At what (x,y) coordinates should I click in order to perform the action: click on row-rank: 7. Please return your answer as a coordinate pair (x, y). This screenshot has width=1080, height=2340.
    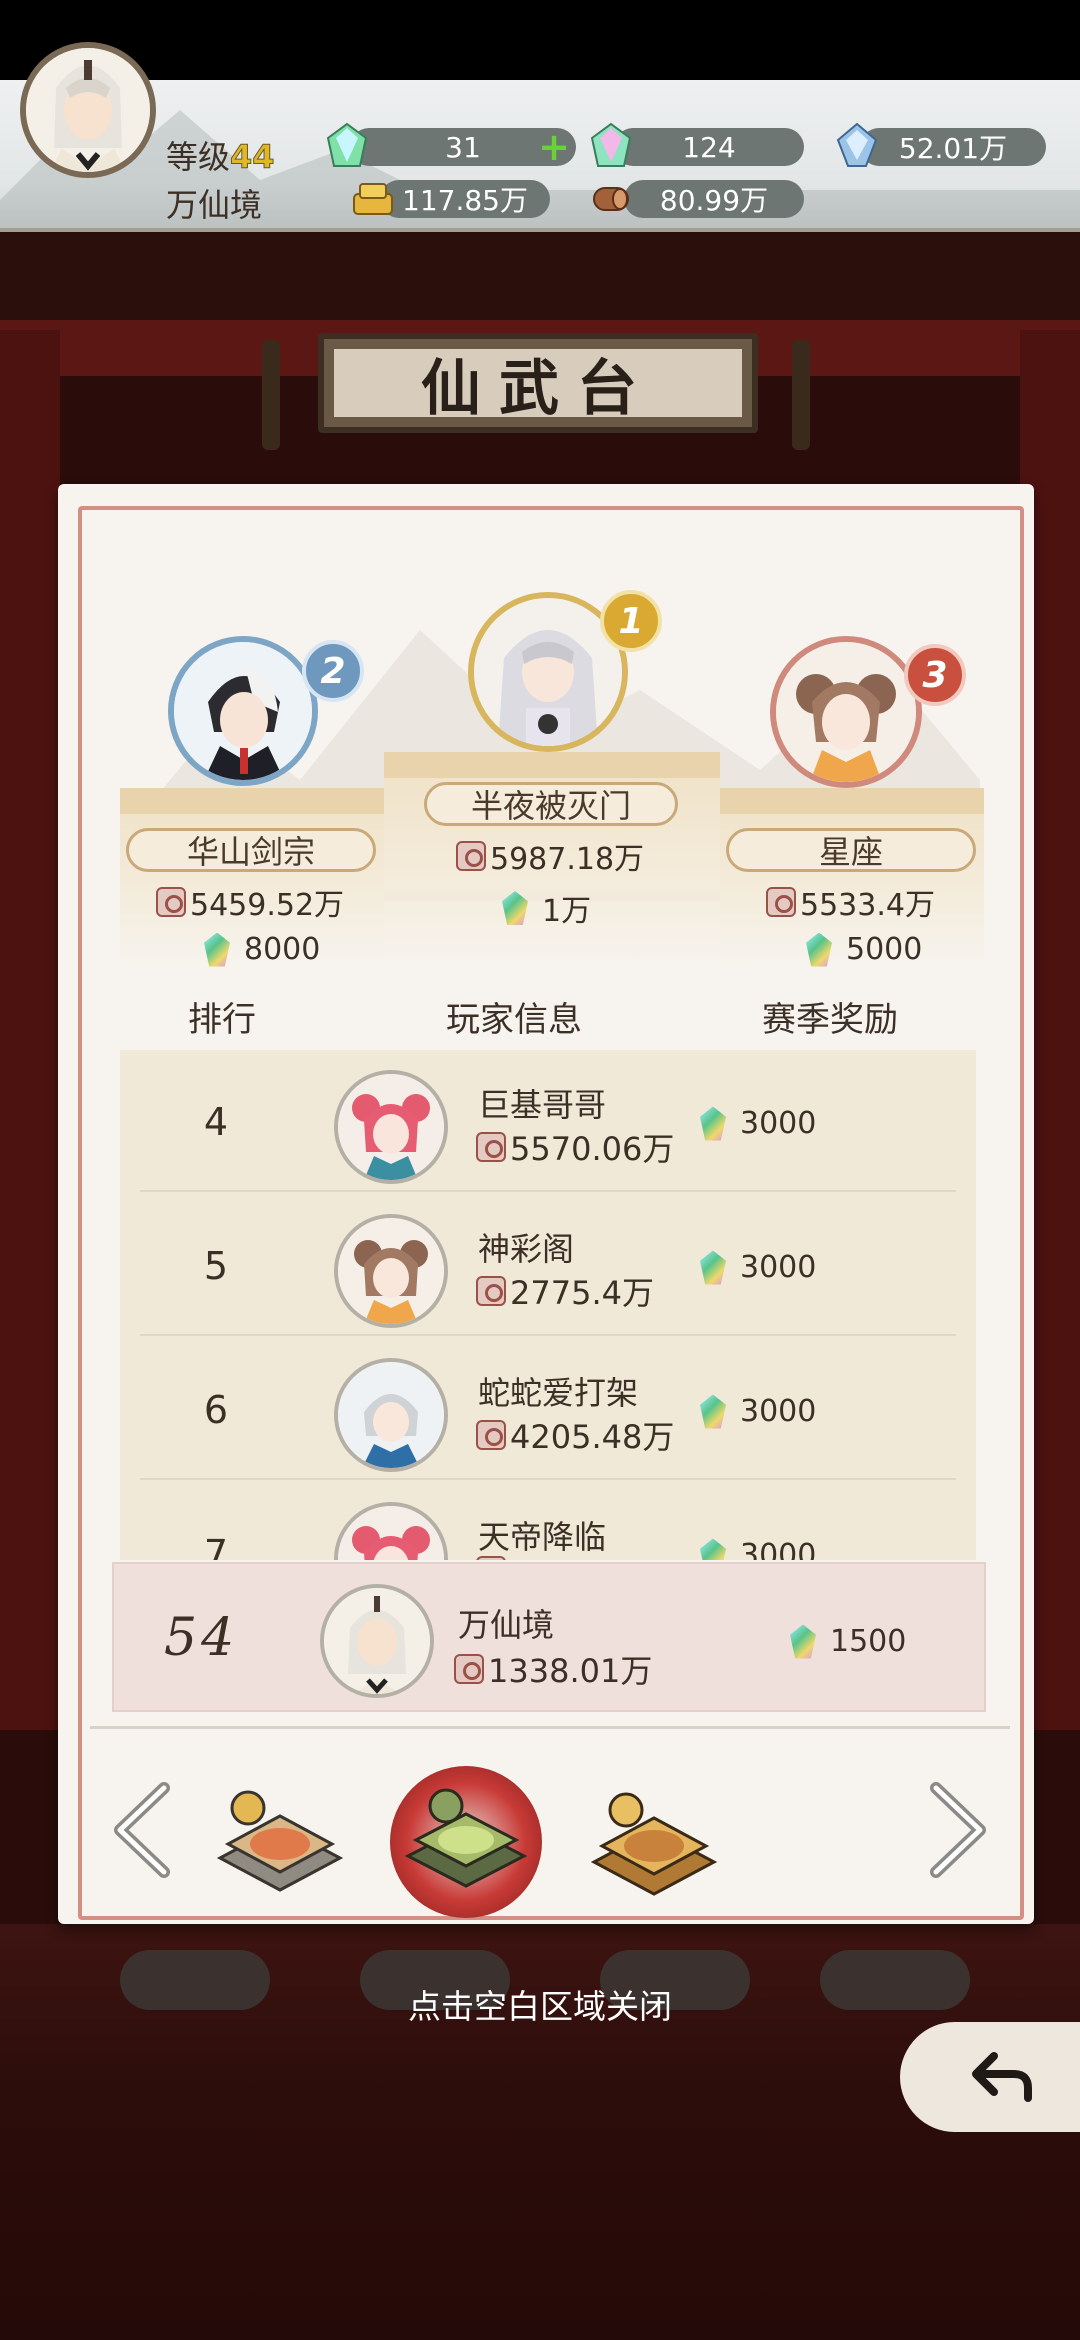
    Looking at the image, I should click on (216, 1546).